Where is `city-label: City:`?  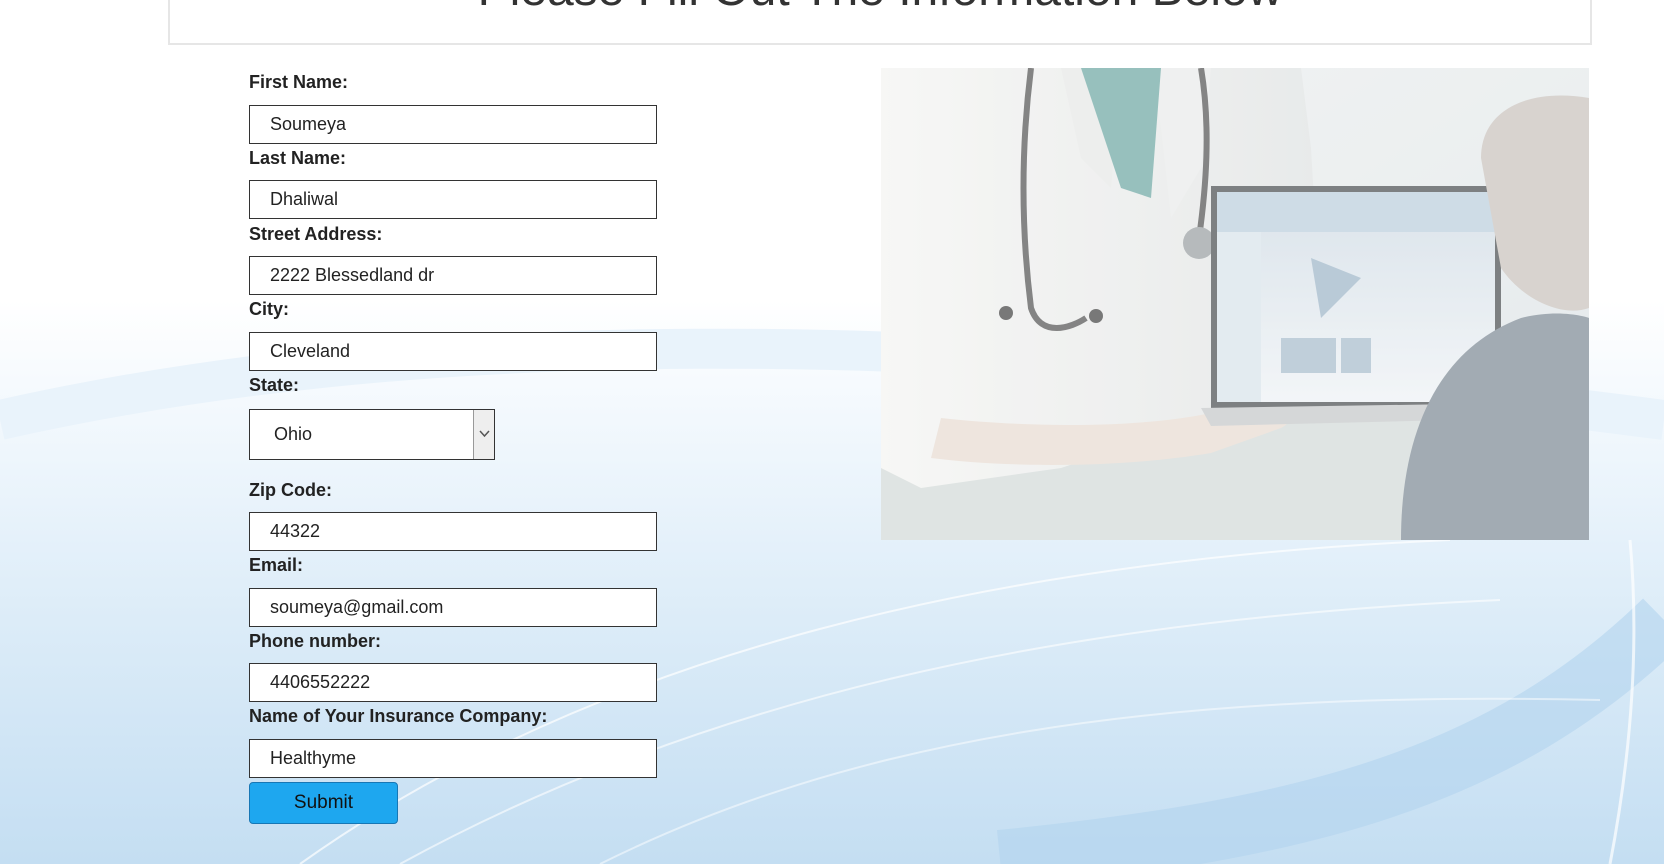 city-label: City: is located at coordinates (269, 309).